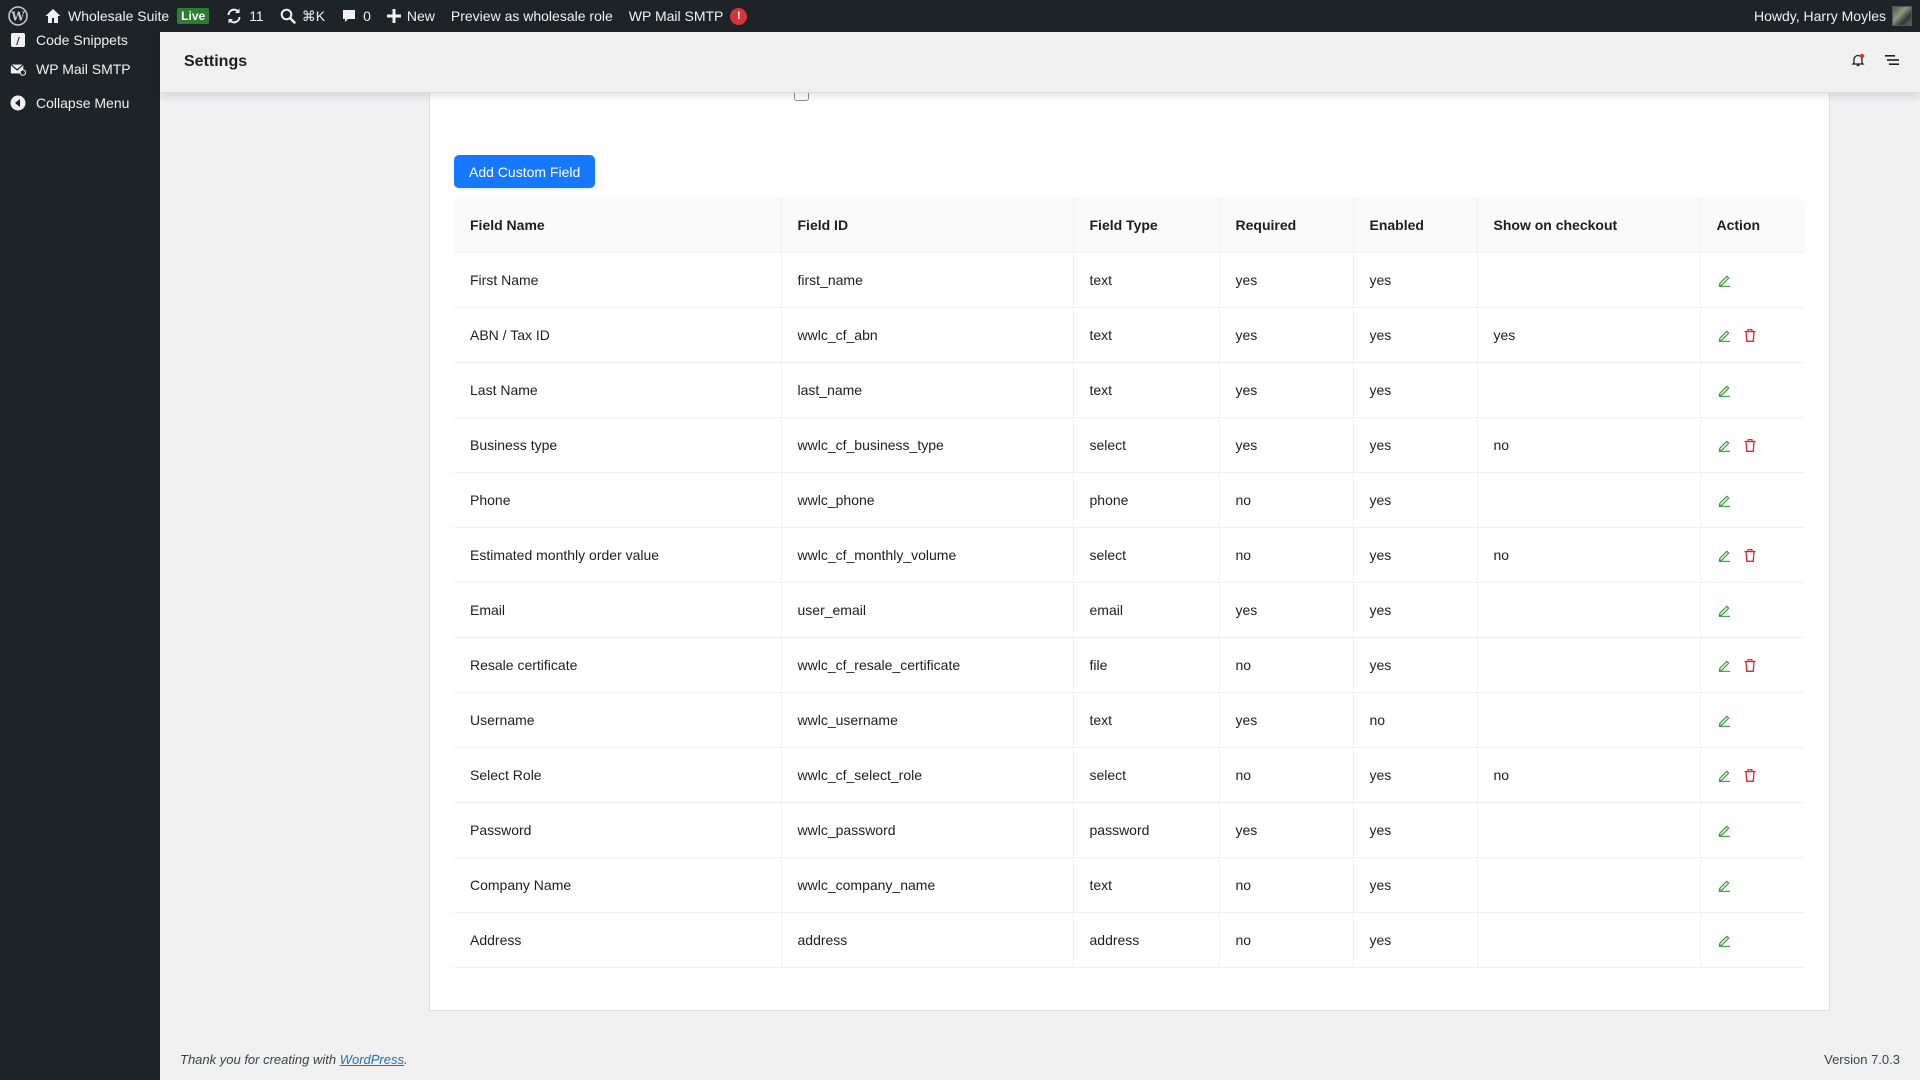 The image size is (1920, 1080). What do you see at coordinates (926, 335) in the screenshot?
I see `cell-field-id: wwlc_cf_abn` at bounding box center [926, 335].